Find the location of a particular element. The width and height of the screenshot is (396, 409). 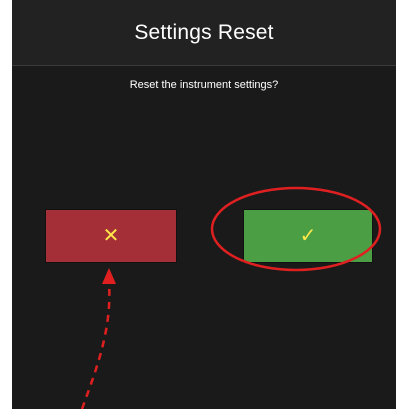

check-icon: ✓ is located at coordinates (308, 236).